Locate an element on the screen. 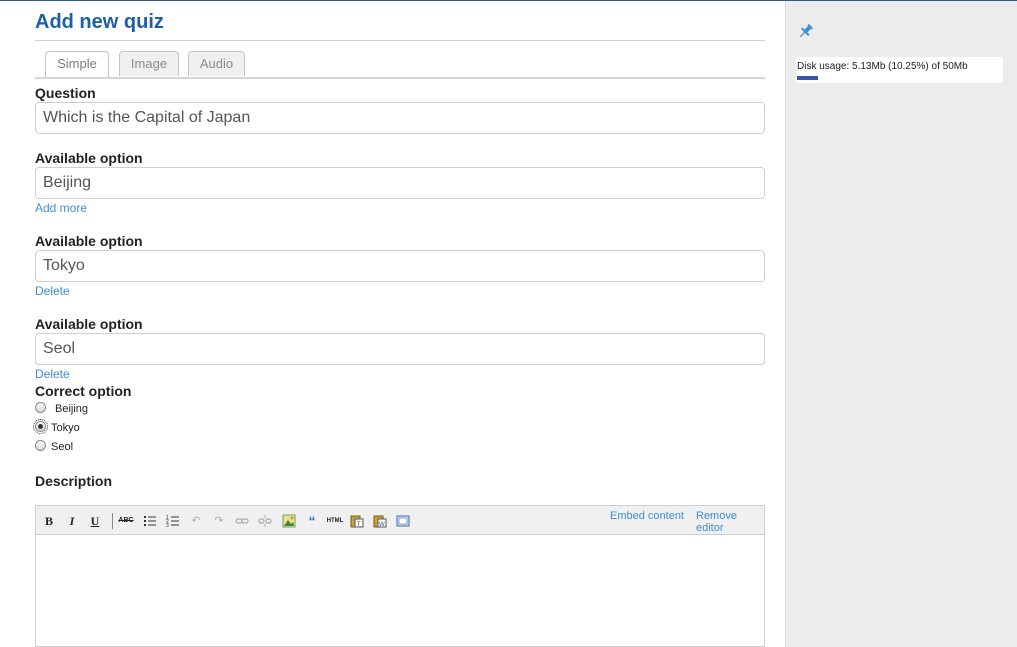 The height and width of the screenshot is (647, 1017). tab-divider is located at coordinates (400, 78).